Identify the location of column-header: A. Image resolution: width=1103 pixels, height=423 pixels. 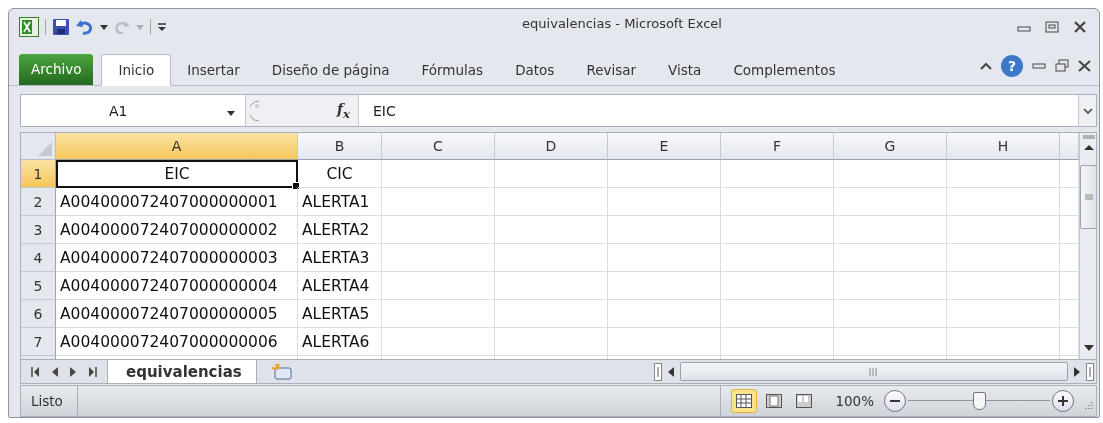
(177, 147).